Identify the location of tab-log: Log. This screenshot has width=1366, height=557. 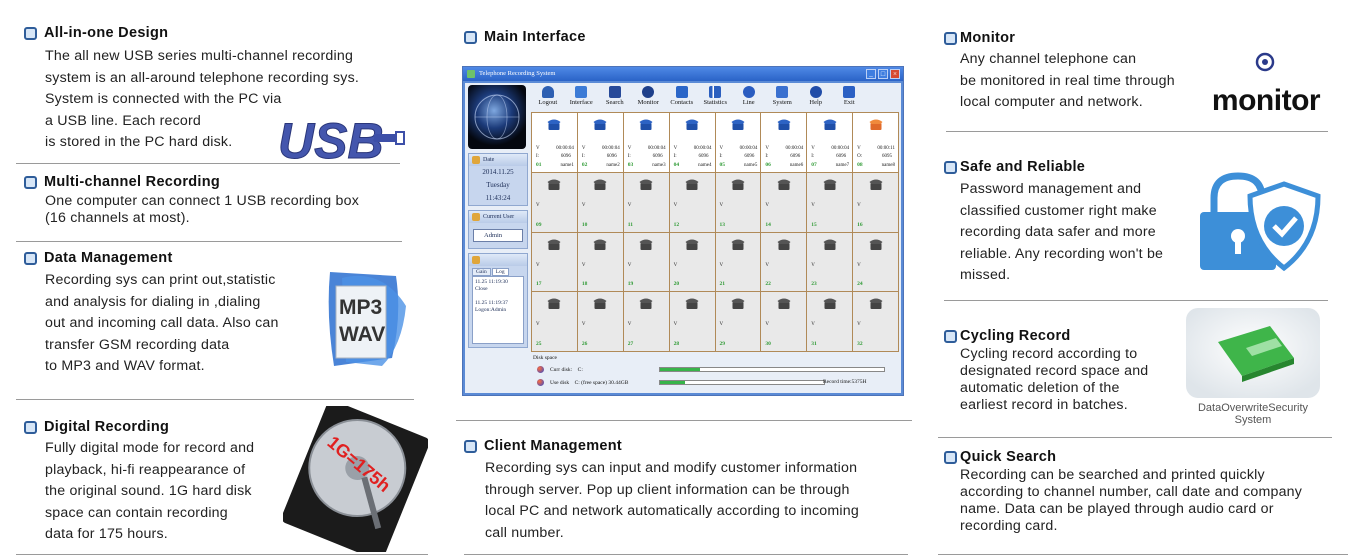
(500, 272).